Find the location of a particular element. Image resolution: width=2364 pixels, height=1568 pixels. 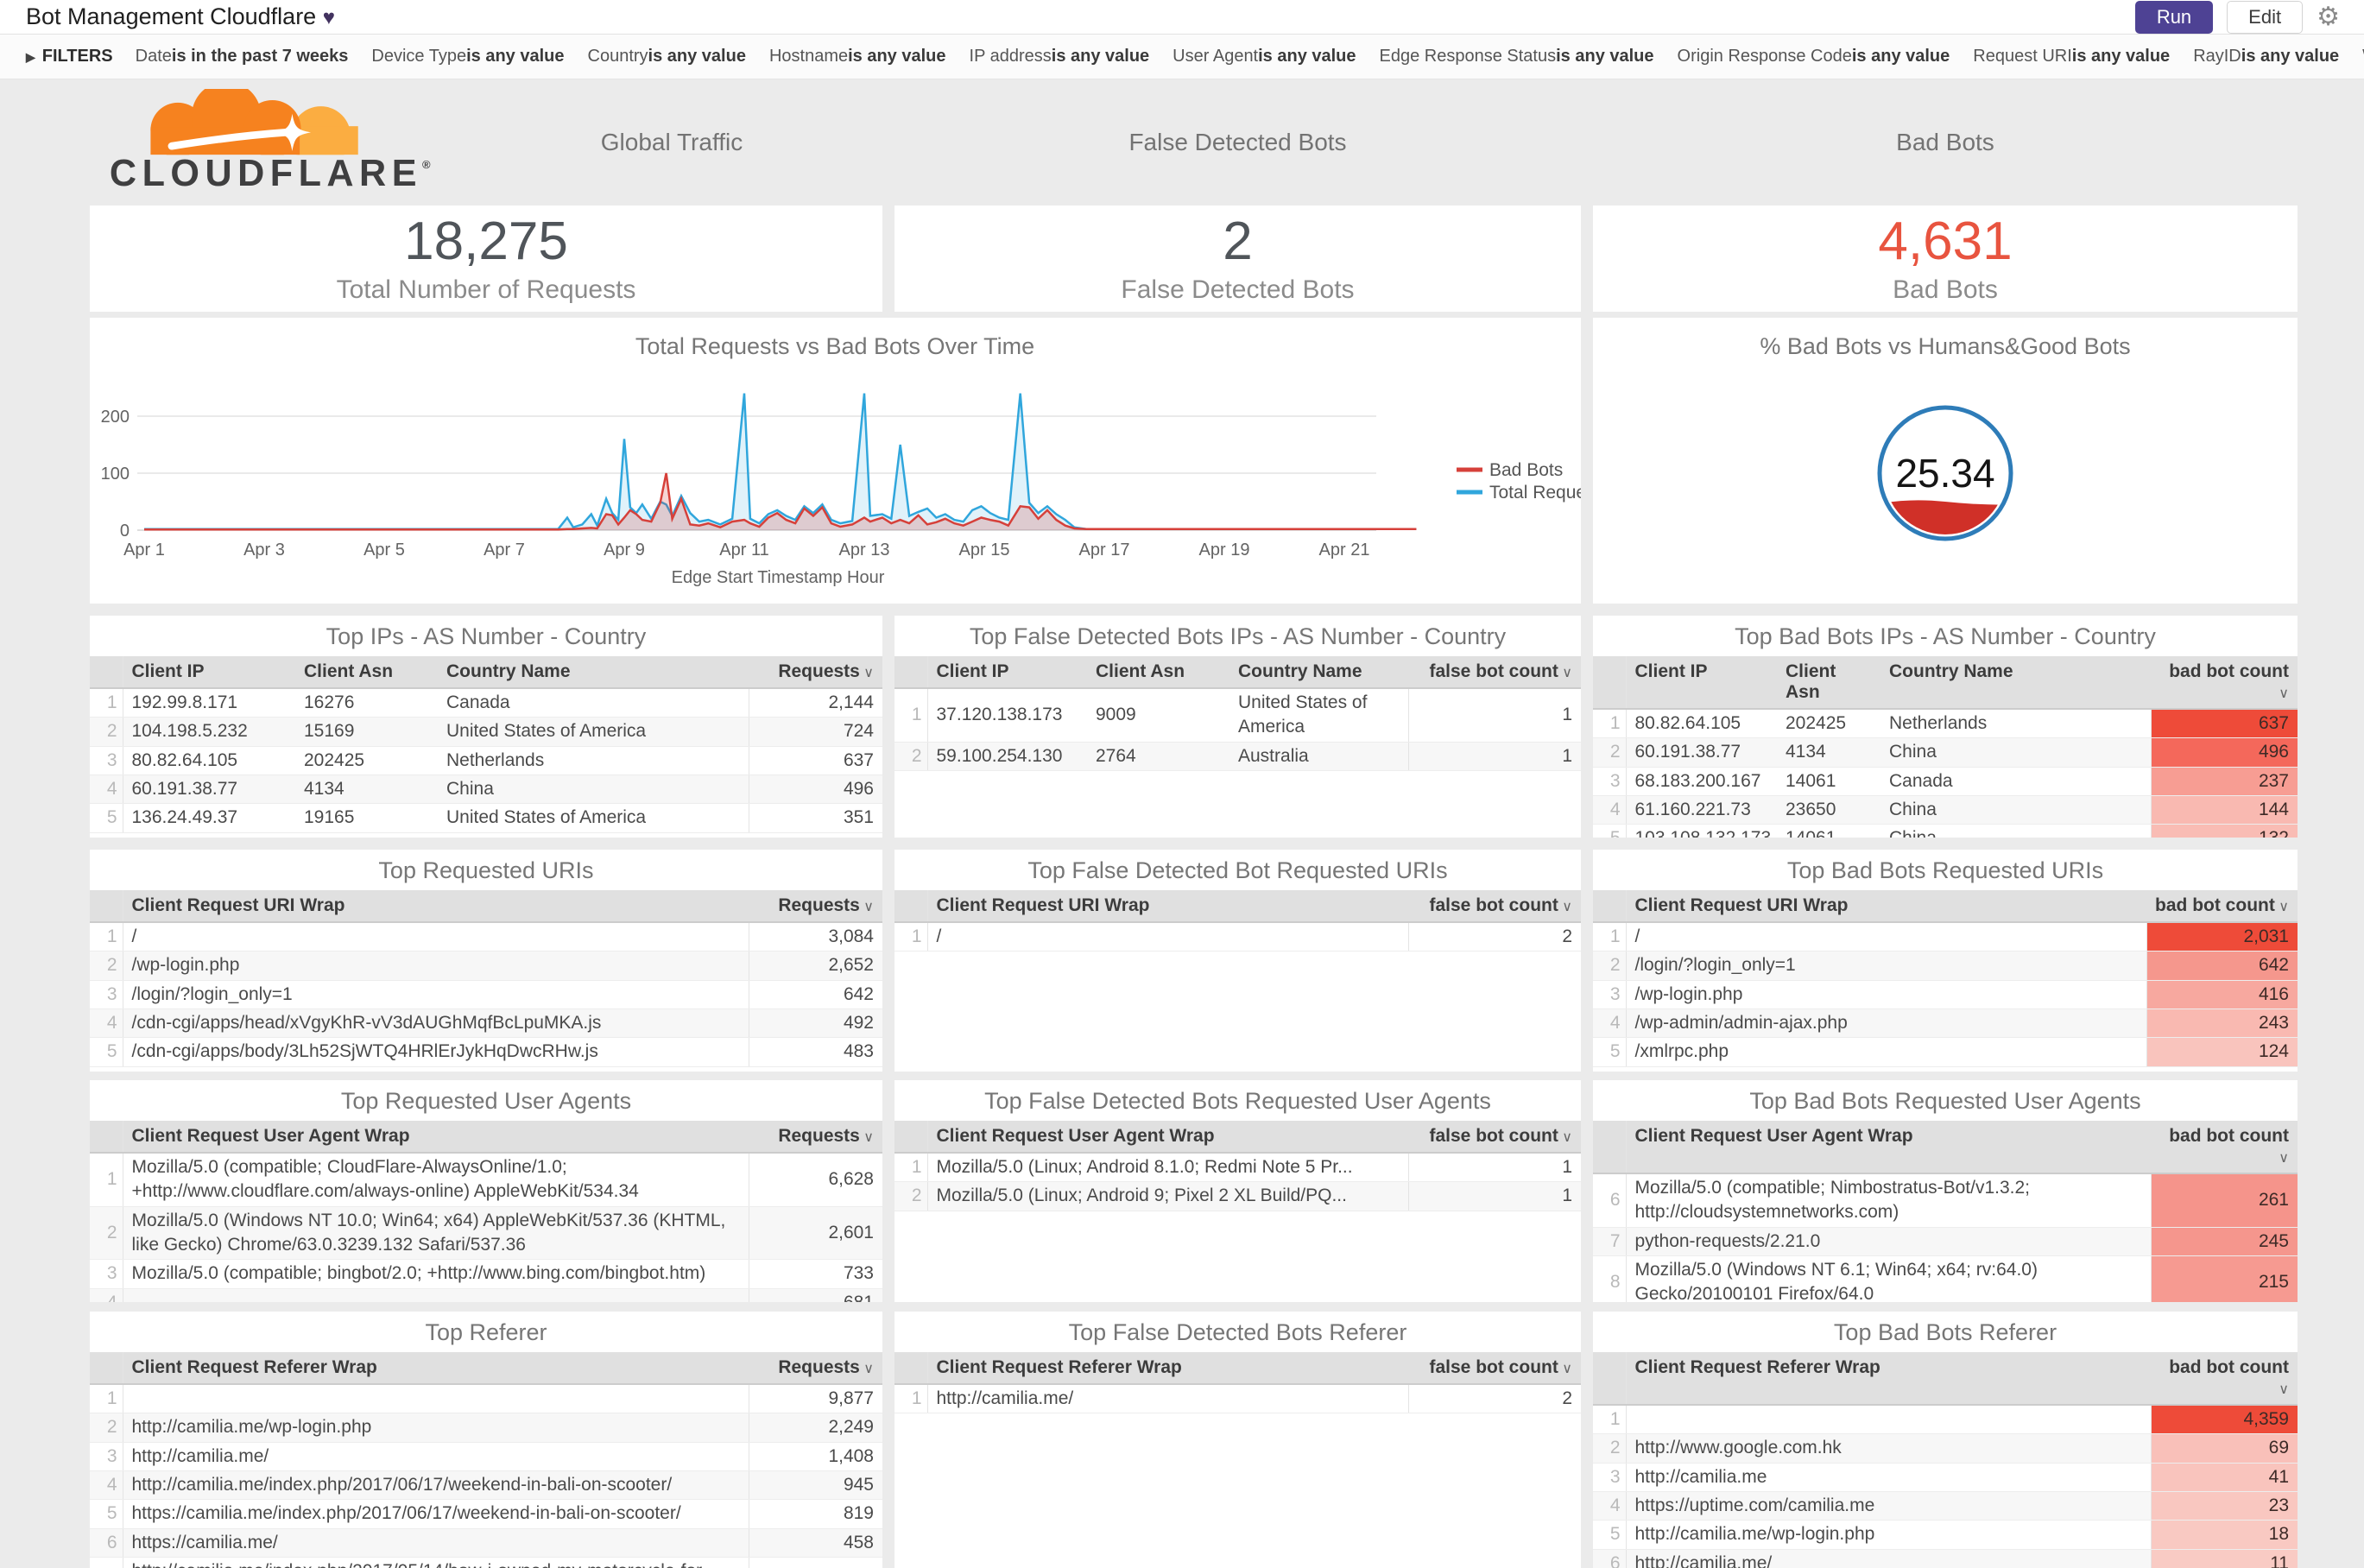

table-cell: 60.191.38.77 is located at coordinates (1701, 752).